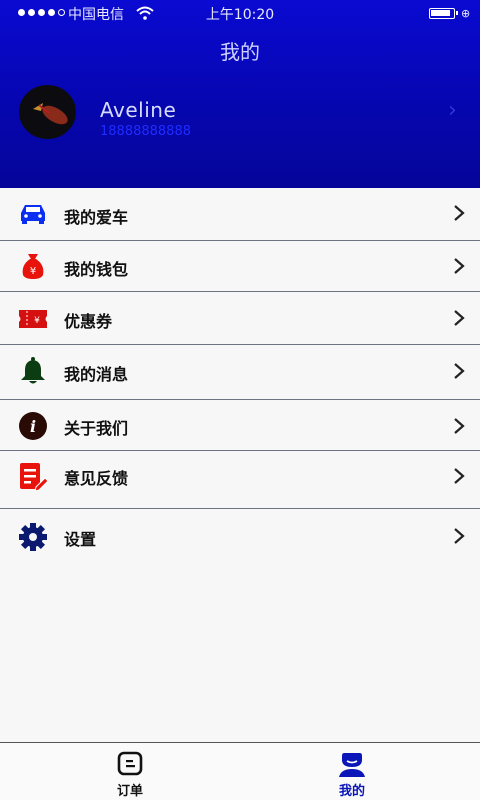  What do you see at coordinates (240, 479) in the screenshot?
I see `menu-item-feedback: 意见反馈` at bounding box center [240, 479].